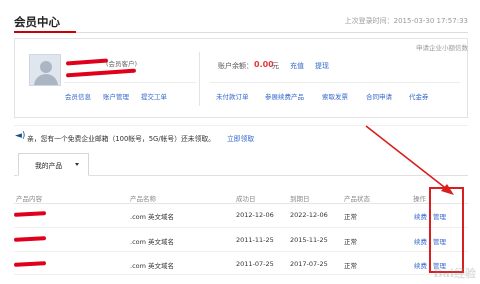 This screenshot has height=284, width=480. What do you see at coordinates (232, 96) in the screenshot?
I see `unpaid-orders-link: 未付款订单` at bounding box center [232, 96].